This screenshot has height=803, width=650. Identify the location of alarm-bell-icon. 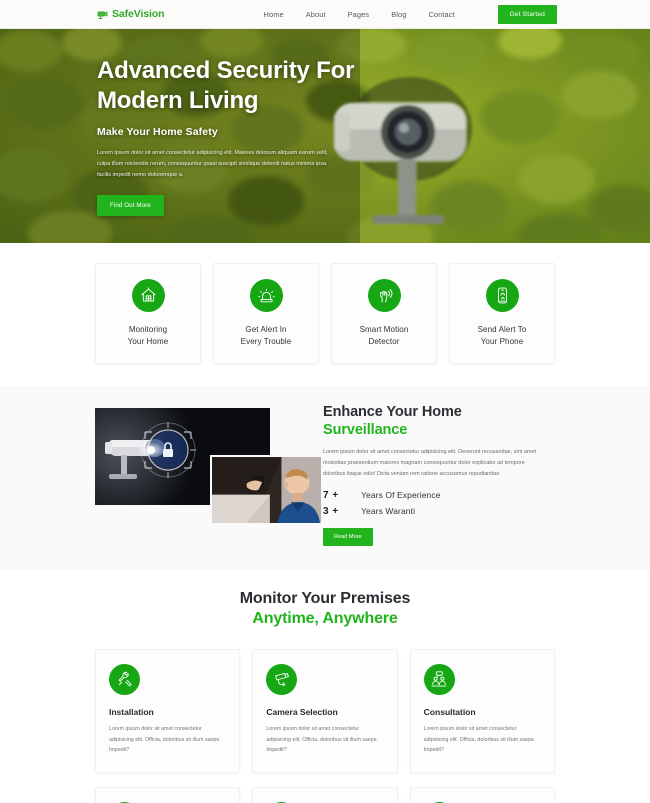
(266, 295).